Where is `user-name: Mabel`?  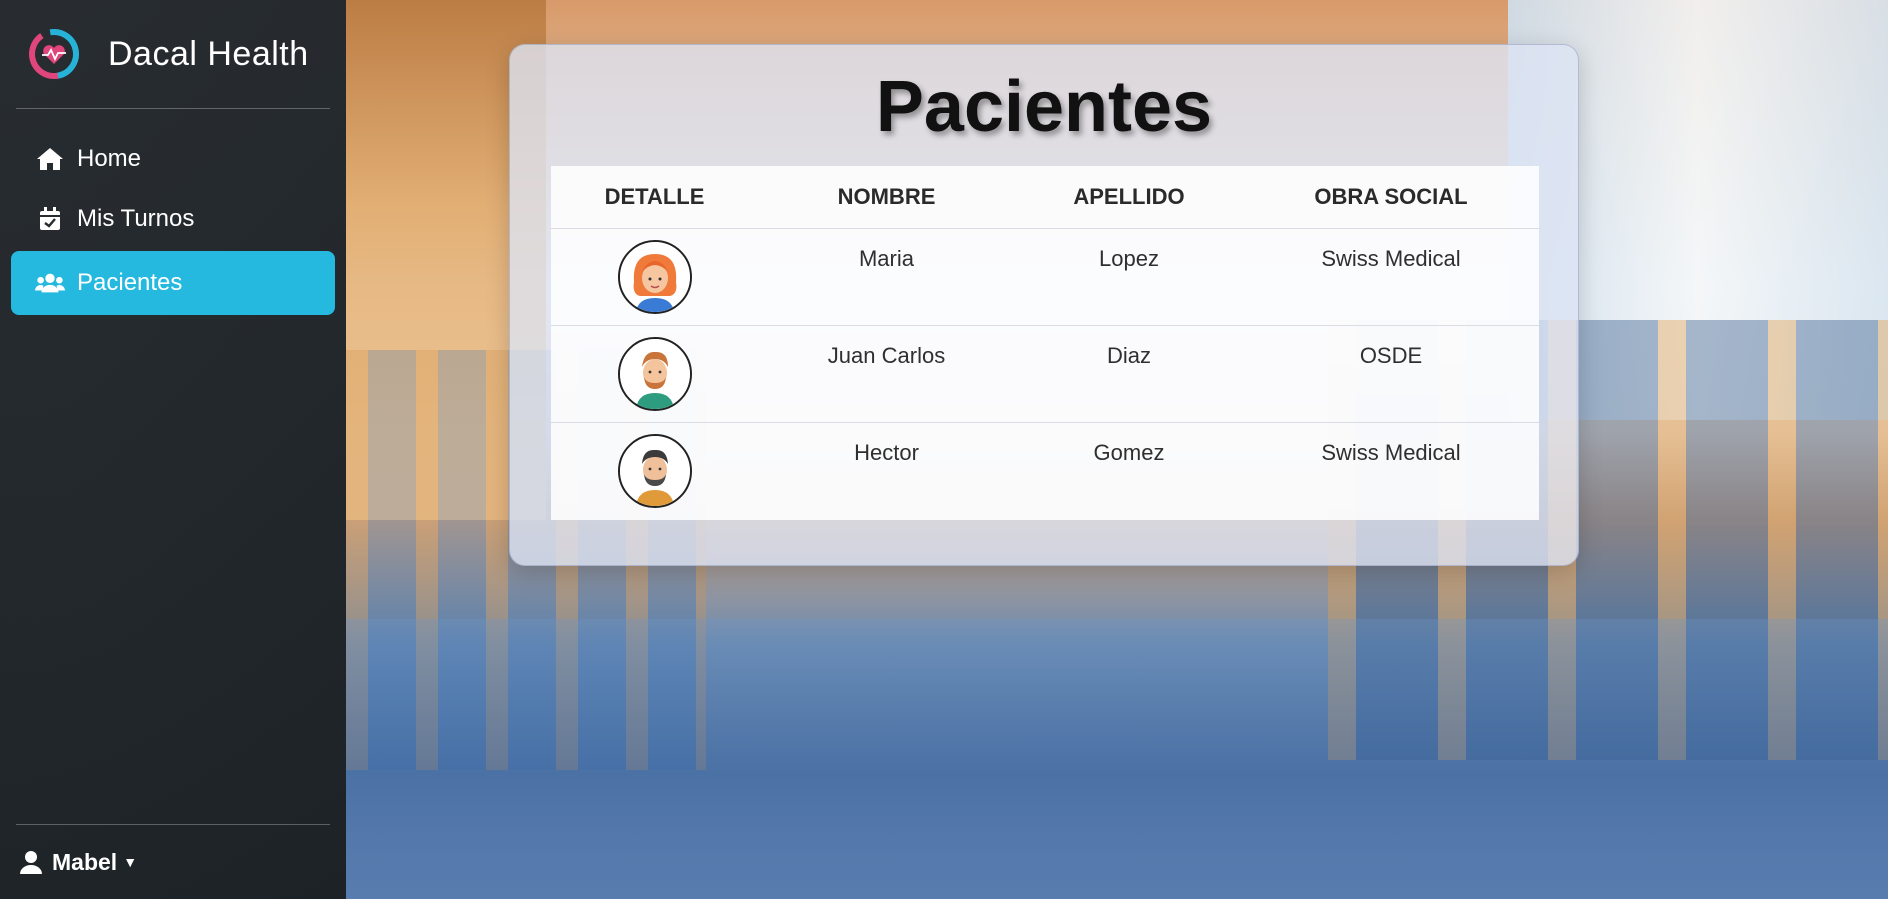 user-name: Mabel is located at coordinates (85, 861).